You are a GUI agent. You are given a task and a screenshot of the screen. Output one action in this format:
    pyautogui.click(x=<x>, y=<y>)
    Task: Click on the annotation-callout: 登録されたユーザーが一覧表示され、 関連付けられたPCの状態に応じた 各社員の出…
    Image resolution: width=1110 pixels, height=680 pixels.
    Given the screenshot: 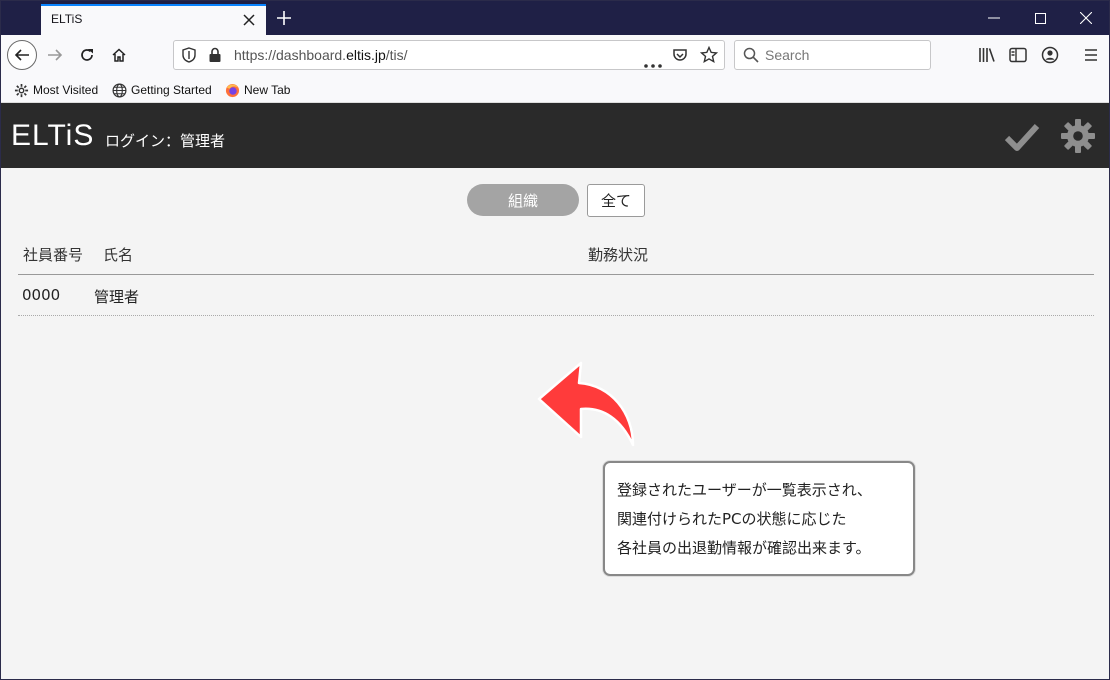 What is the action you would take?
    pyautogui.click(x=759, y=518)
    